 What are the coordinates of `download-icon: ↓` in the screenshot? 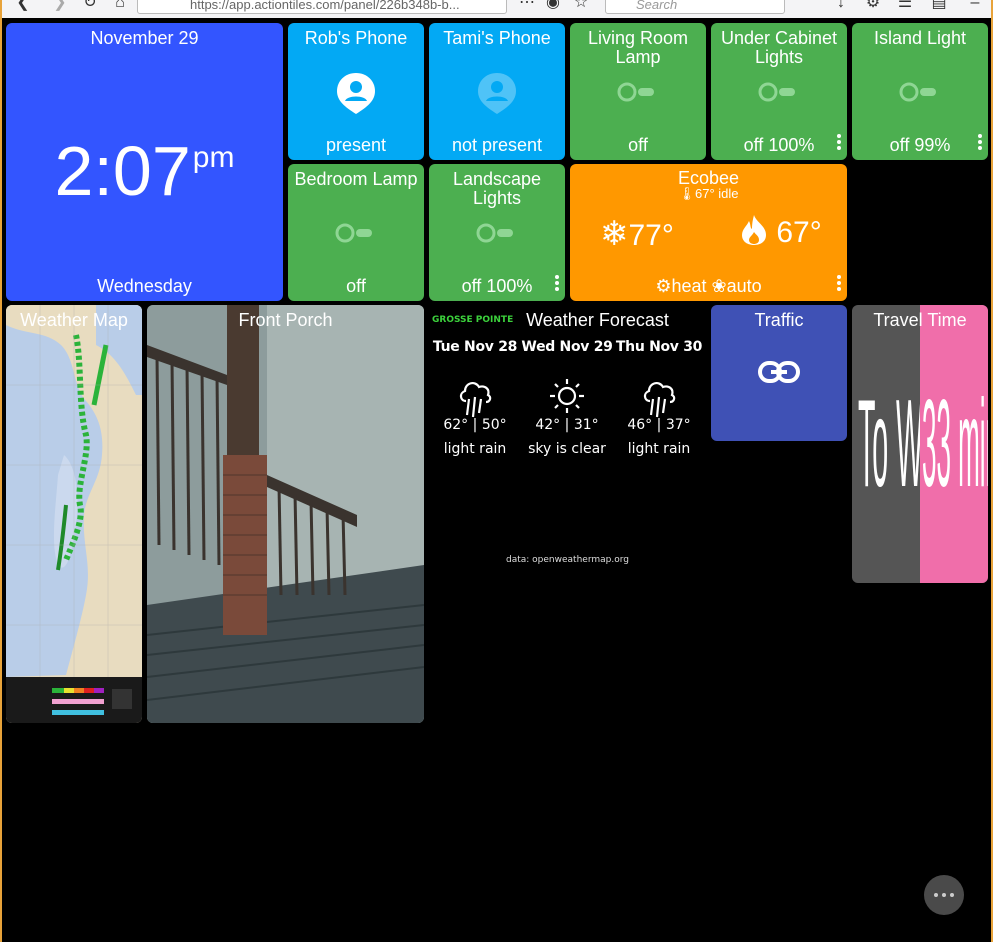 It's located at (841, 7).